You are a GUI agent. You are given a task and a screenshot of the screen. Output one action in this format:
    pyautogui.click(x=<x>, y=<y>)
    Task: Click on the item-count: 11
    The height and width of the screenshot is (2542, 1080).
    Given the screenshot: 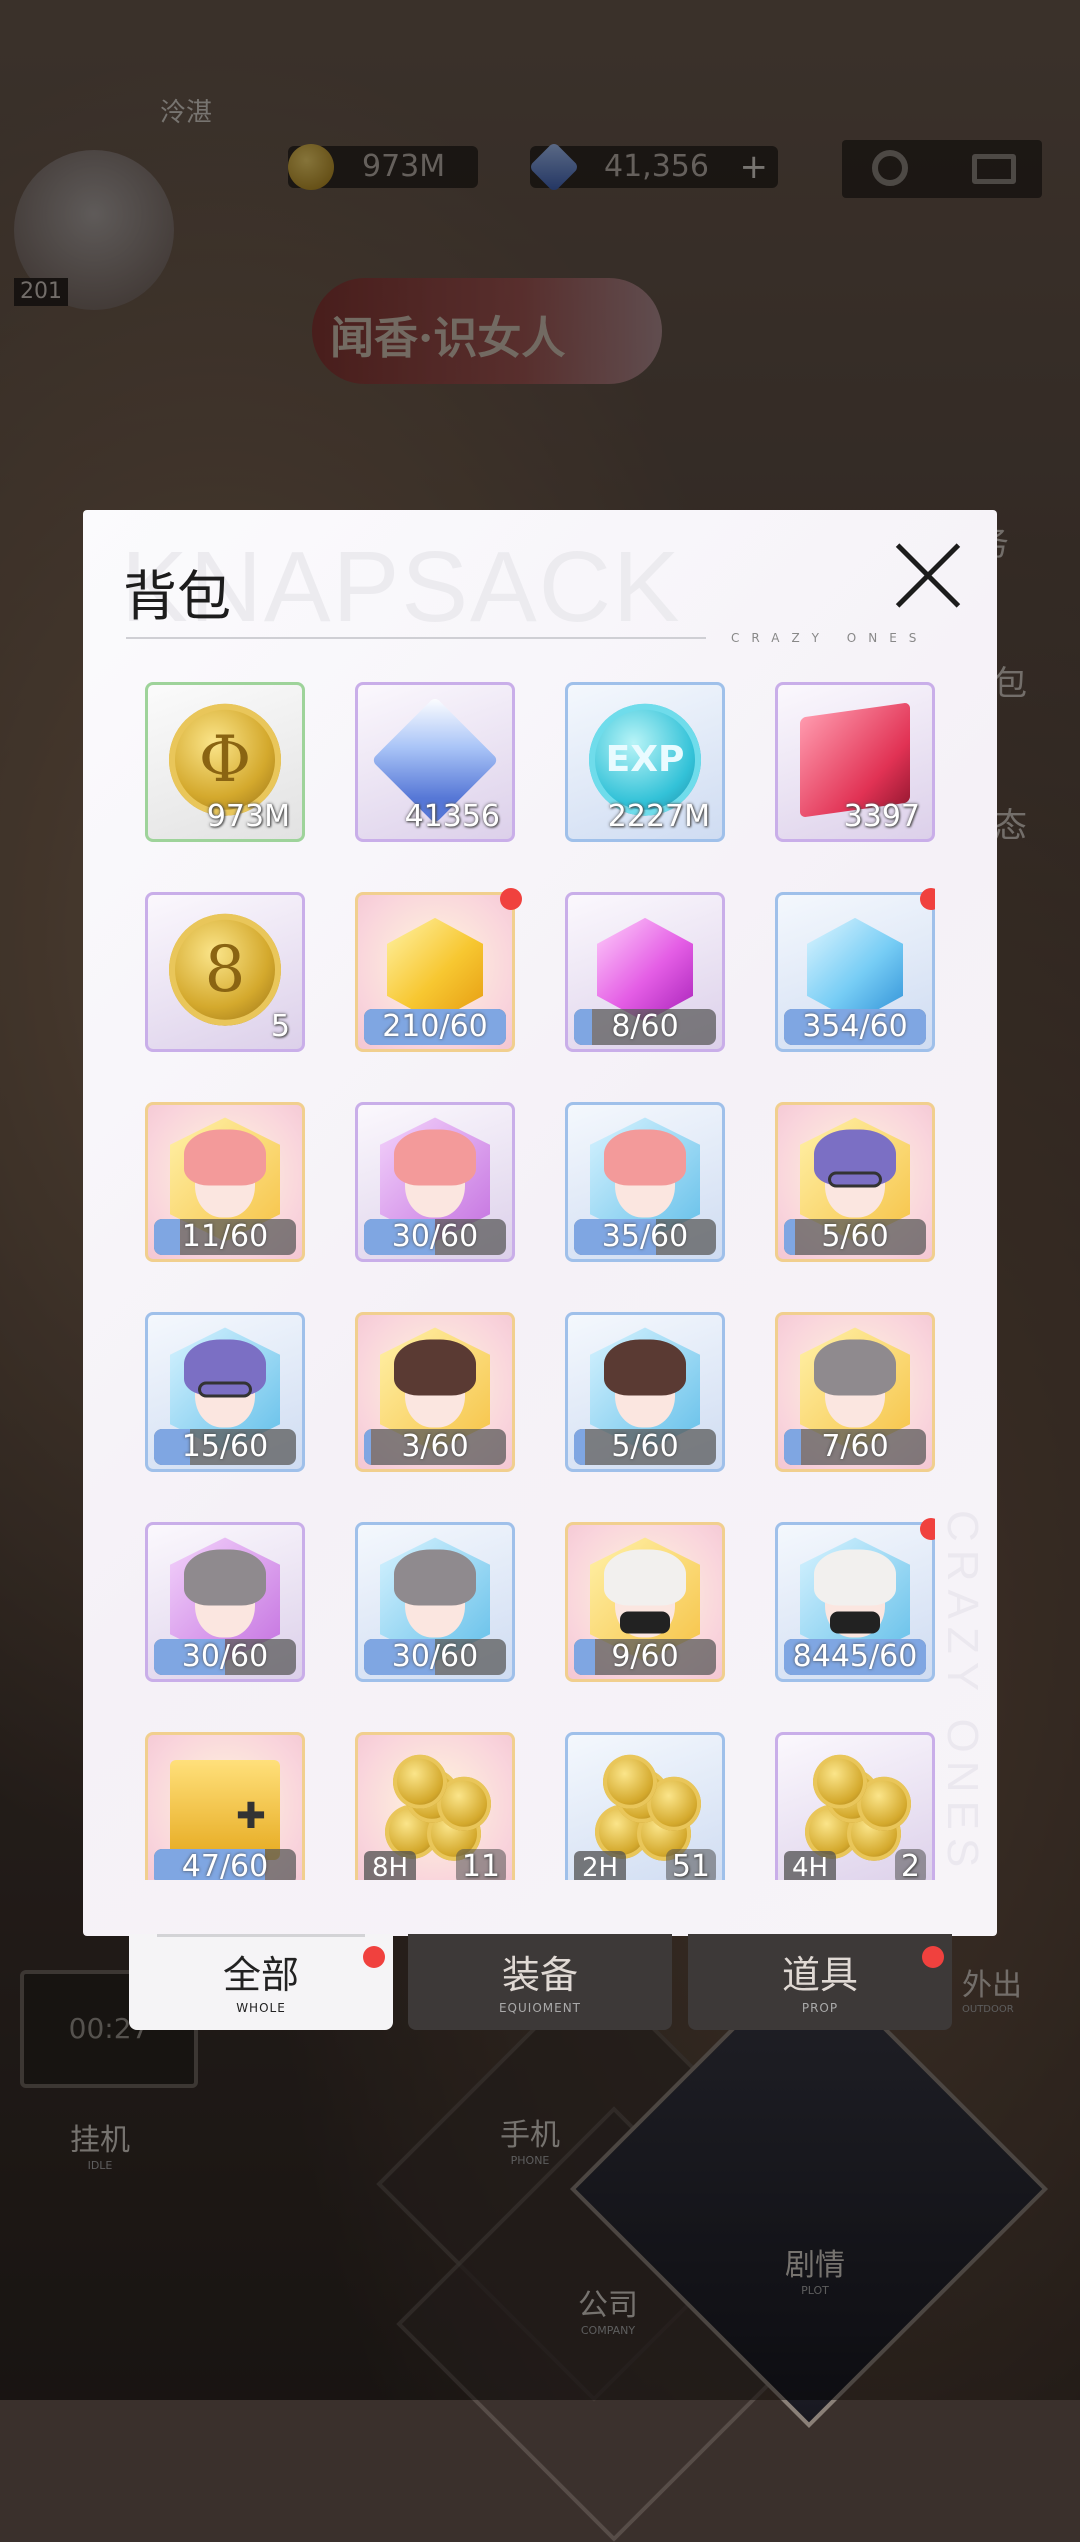 What is the action you would take?
    pyautogui.click(x=480, y=1864)
    